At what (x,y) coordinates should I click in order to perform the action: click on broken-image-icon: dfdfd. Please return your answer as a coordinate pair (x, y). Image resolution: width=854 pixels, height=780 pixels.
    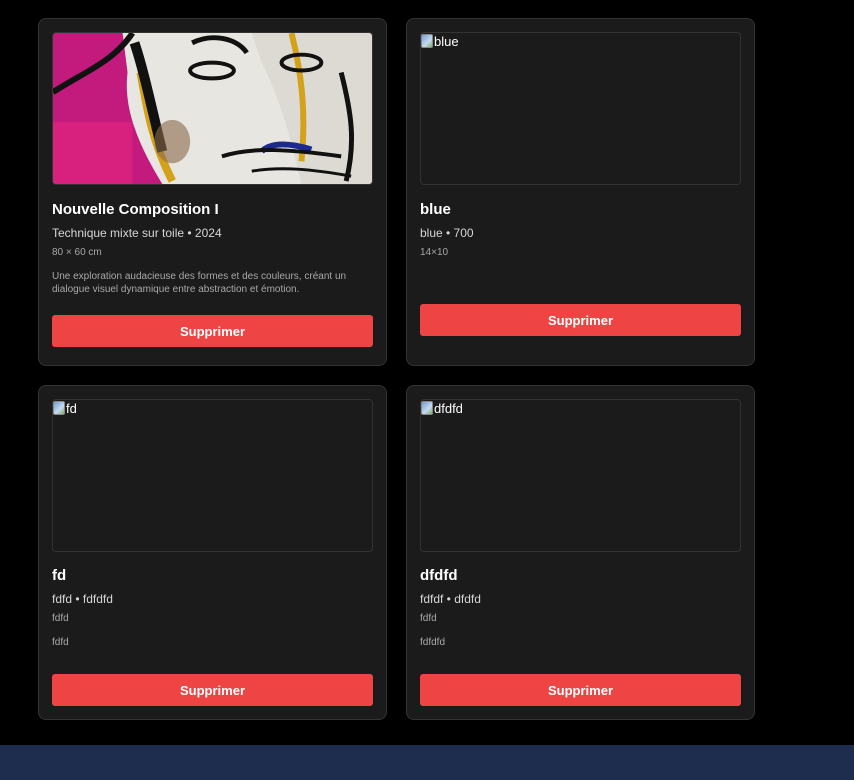
    Looking at the image, I should click on (442, 408).